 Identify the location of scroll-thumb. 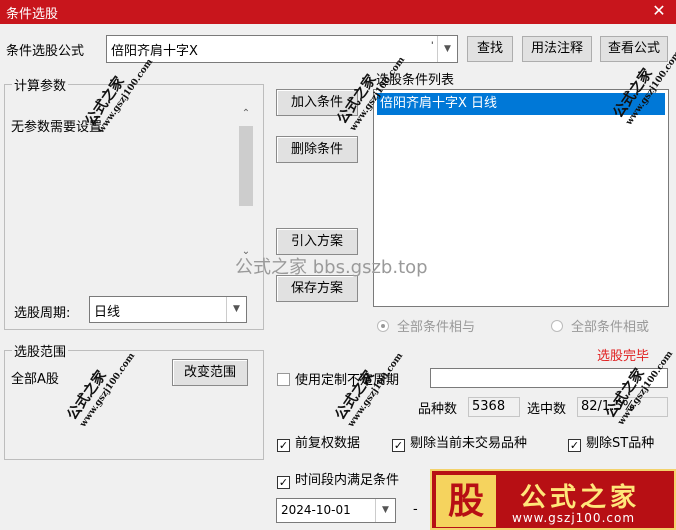
(246, 166).